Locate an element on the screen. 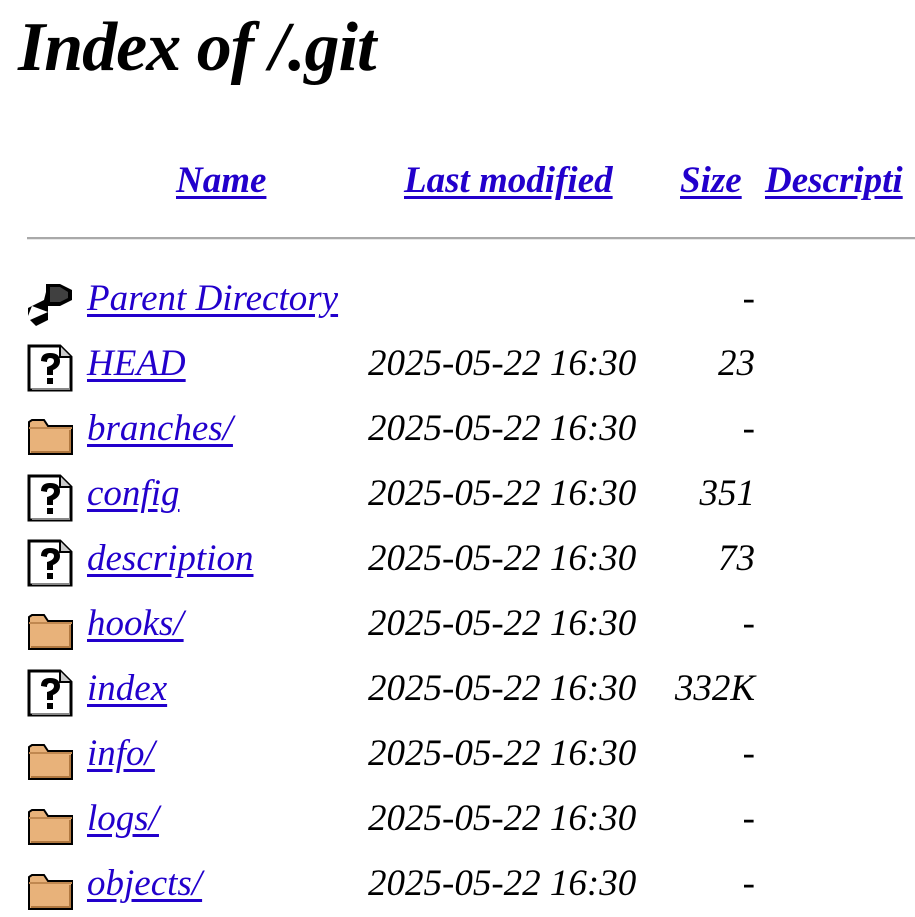 This screenshot has height=917, width=915. table-row: objects/2025-05-22 16:30 - is located at coordinates (457, 886).